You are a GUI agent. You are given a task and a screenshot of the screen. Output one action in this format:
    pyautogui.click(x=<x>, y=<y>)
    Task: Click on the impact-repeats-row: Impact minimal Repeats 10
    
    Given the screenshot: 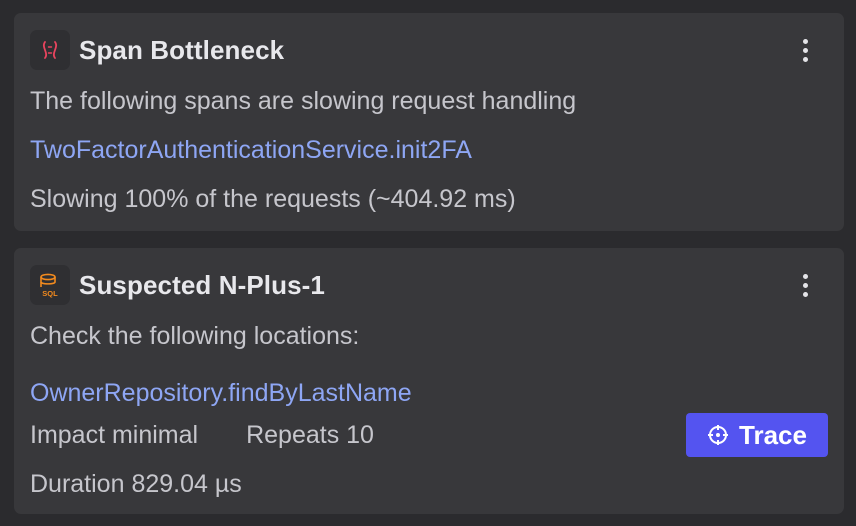 What is the action you would take?
    pyautogui.click(x=202, y=435)
    